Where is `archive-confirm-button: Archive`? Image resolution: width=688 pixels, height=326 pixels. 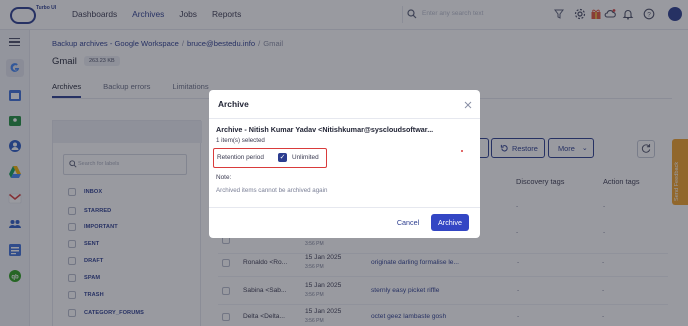 archive-confirm-button: Archive is located at coordinates (450, 222).